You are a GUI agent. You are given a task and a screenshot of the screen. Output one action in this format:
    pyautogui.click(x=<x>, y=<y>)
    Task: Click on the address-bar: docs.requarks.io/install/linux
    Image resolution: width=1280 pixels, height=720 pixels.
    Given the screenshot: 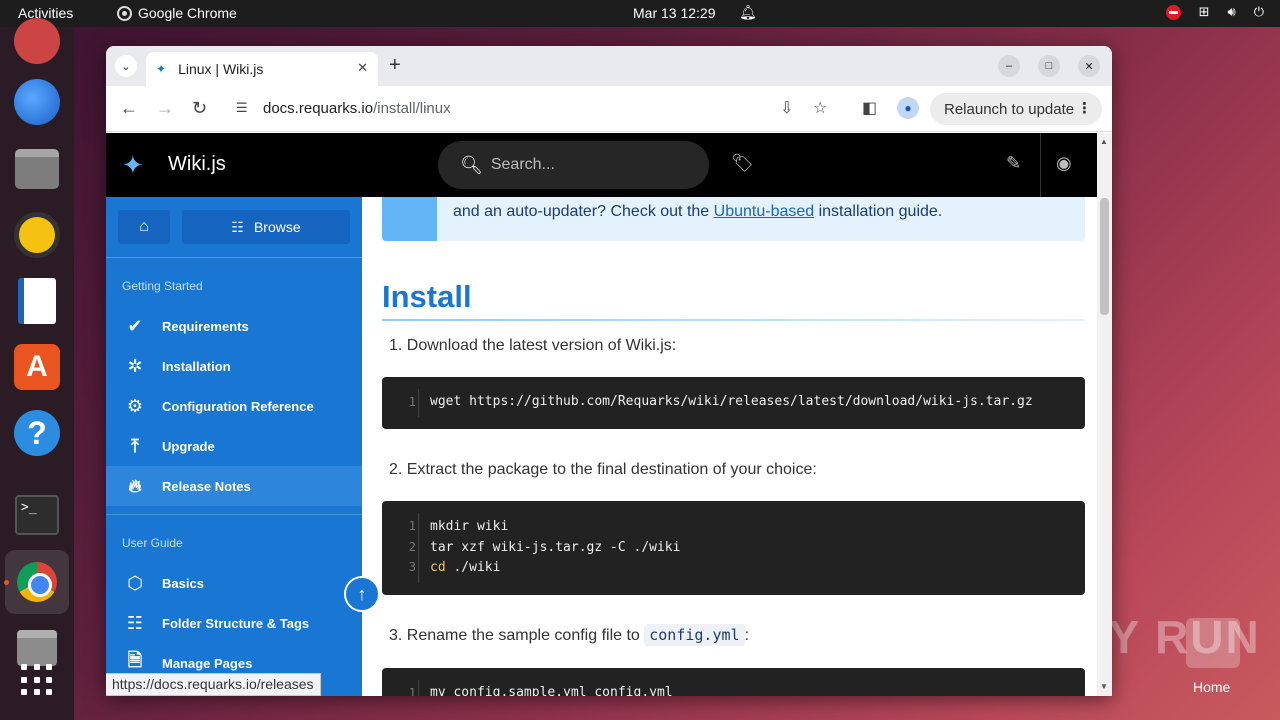 What is the action you would take?
    pyautogui.click(x=357, y=108)
    